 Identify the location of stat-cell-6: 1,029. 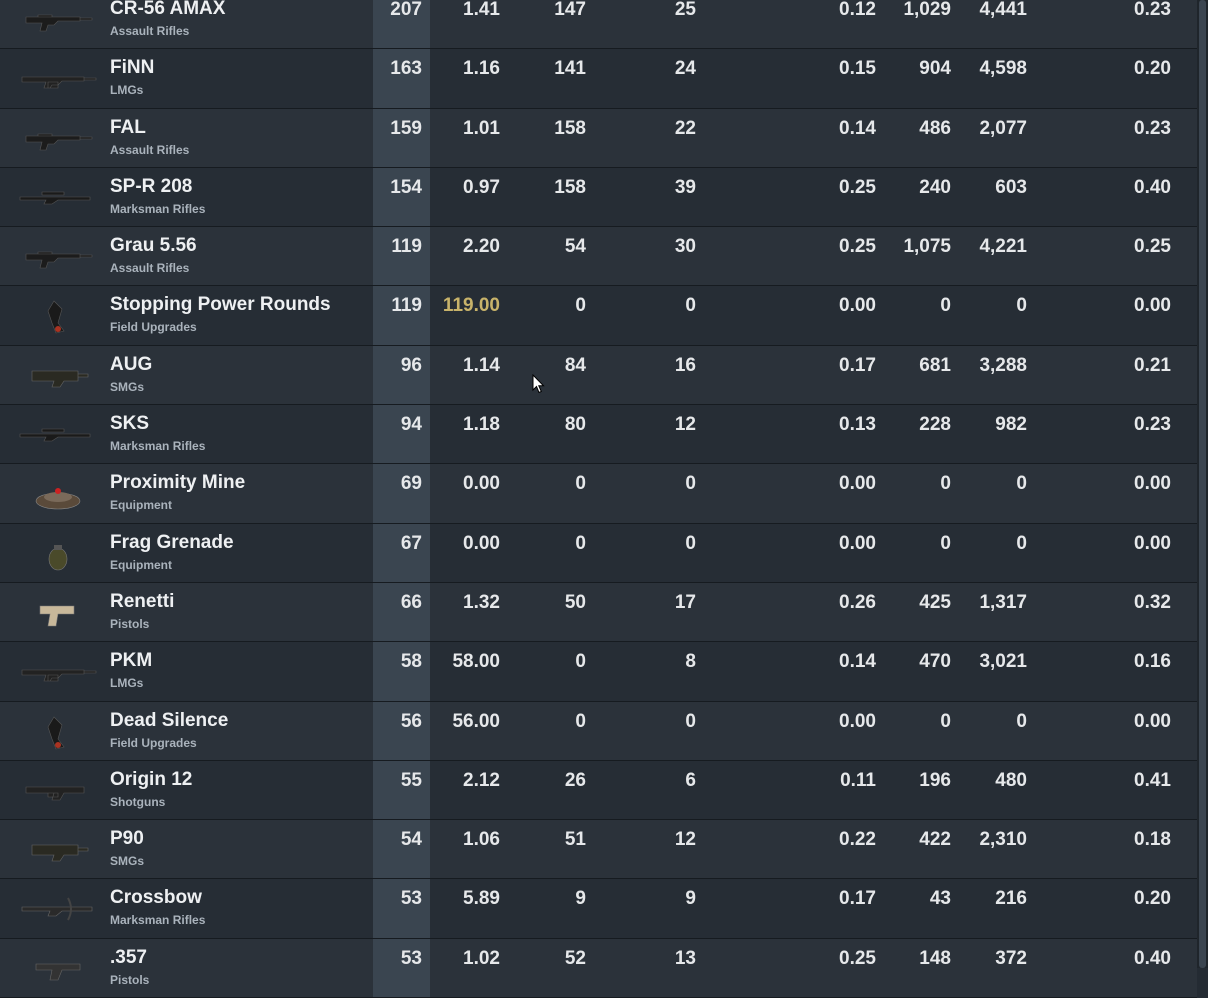
(927, 10).